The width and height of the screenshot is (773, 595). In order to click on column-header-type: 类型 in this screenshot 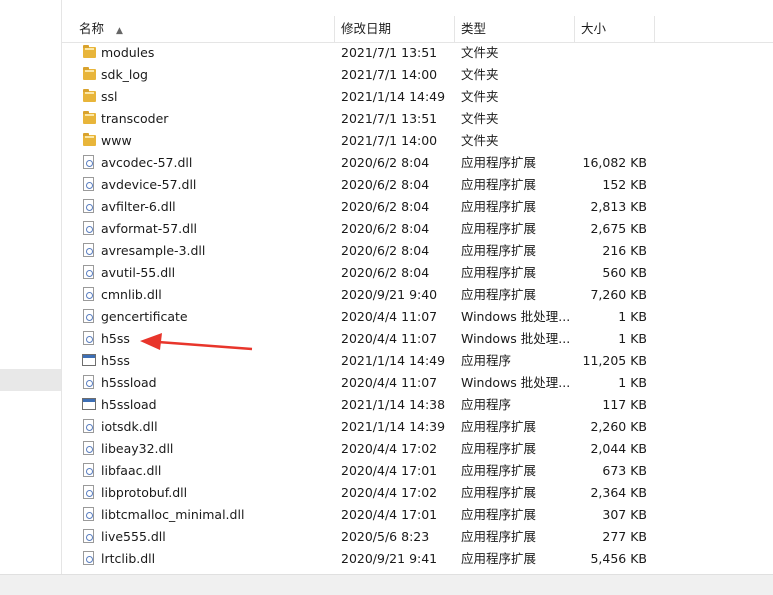, I will do `click(515, 29)`.